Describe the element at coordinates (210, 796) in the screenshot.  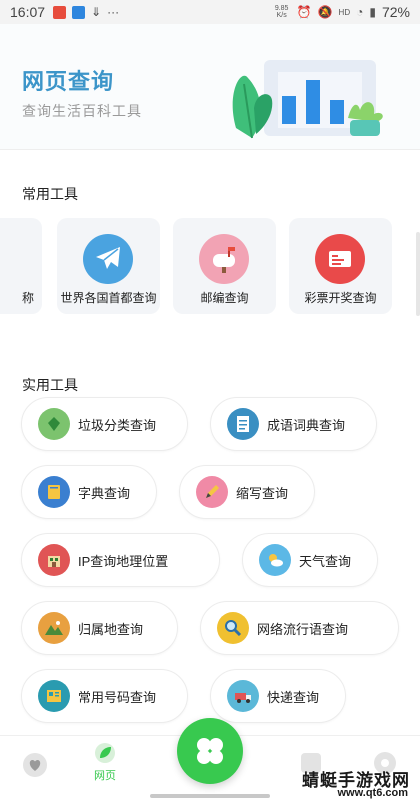
I see `home-indicator` at that location.